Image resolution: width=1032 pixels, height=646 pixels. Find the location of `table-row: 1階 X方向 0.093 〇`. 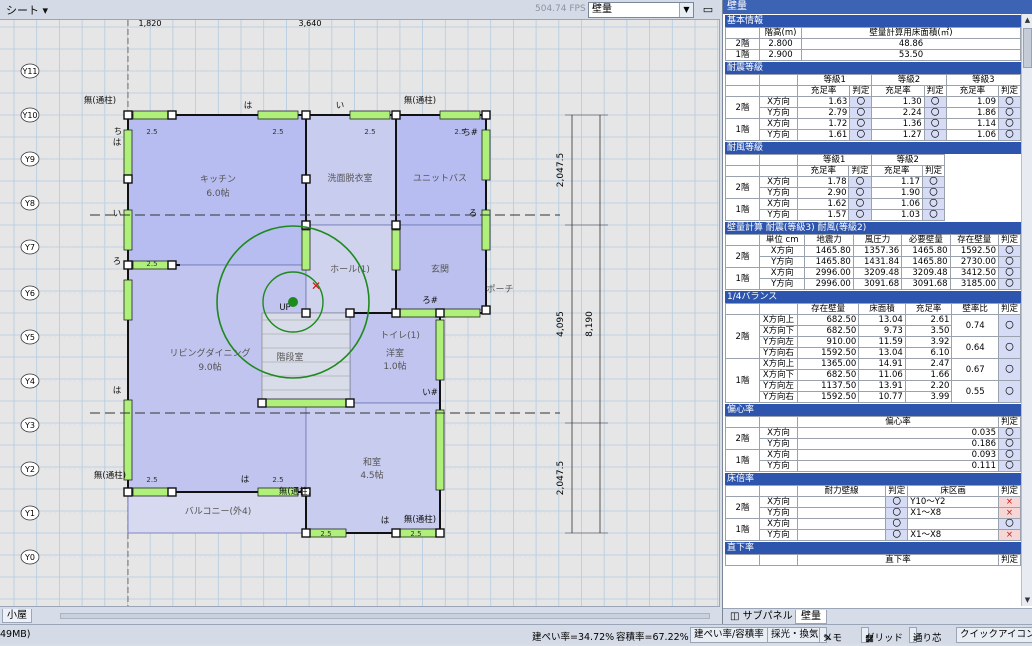

table-row: 1階 X方向 0.093 〇 is located at coordinates (873, 460).